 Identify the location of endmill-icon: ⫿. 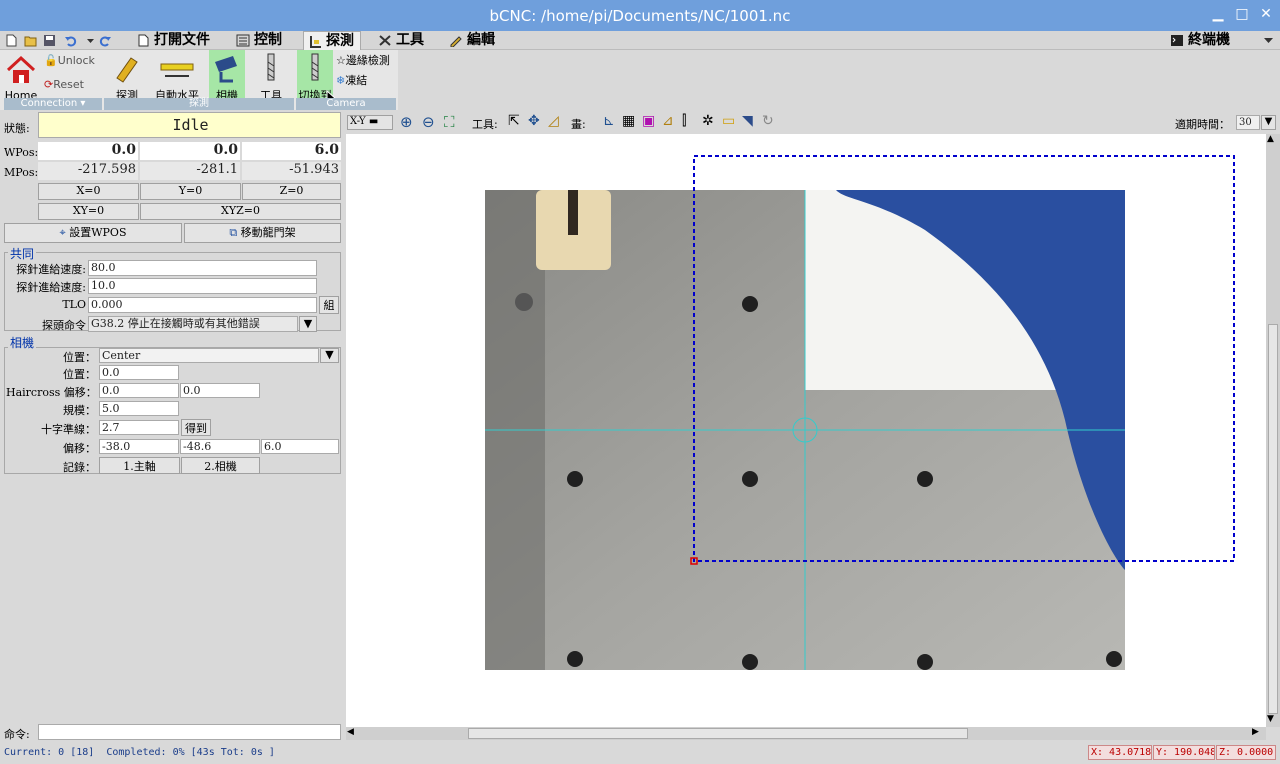
(684, 121).